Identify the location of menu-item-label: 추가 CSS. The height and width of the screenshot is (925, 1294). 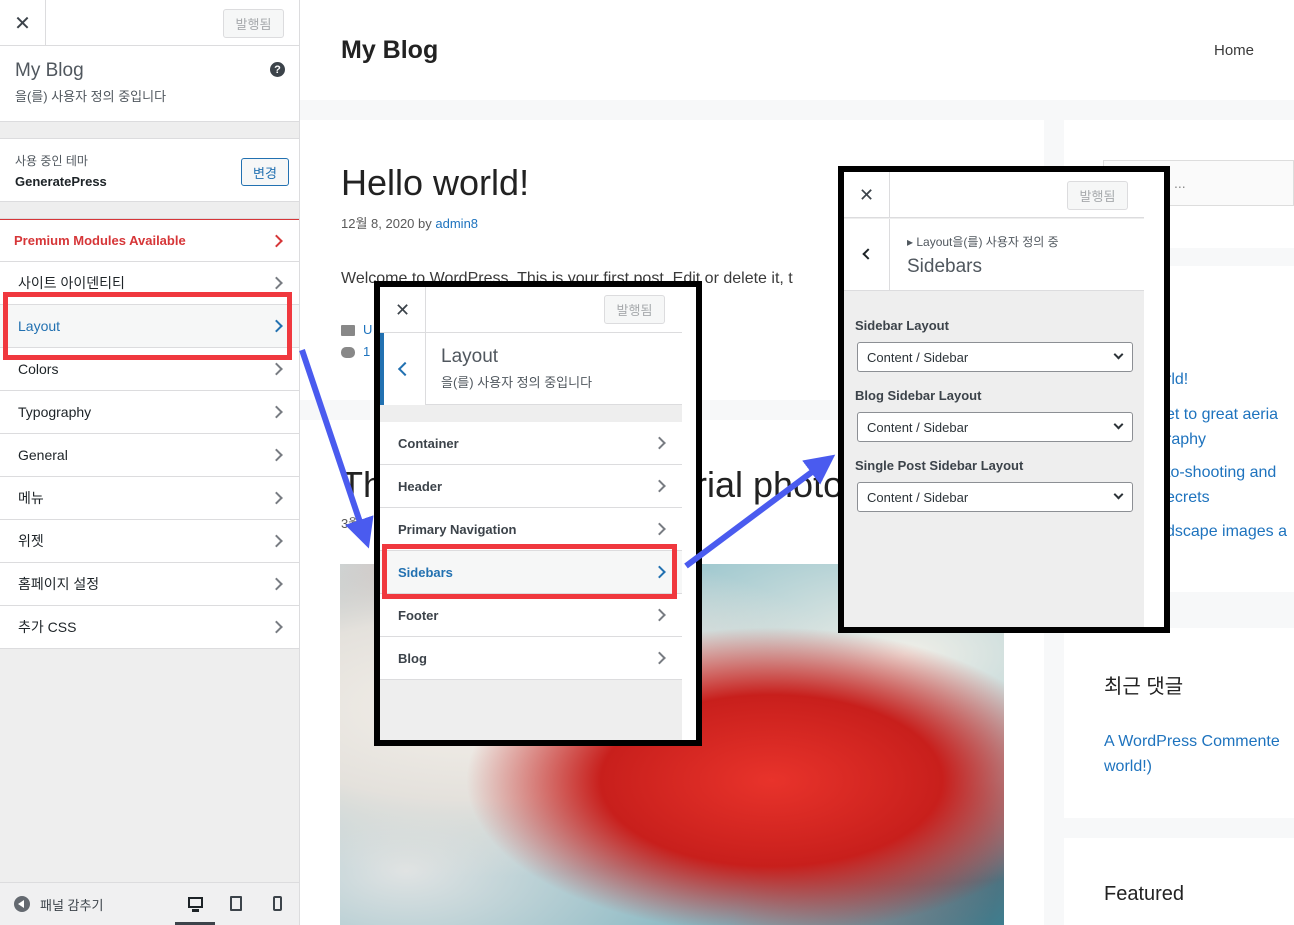
(47, 627).